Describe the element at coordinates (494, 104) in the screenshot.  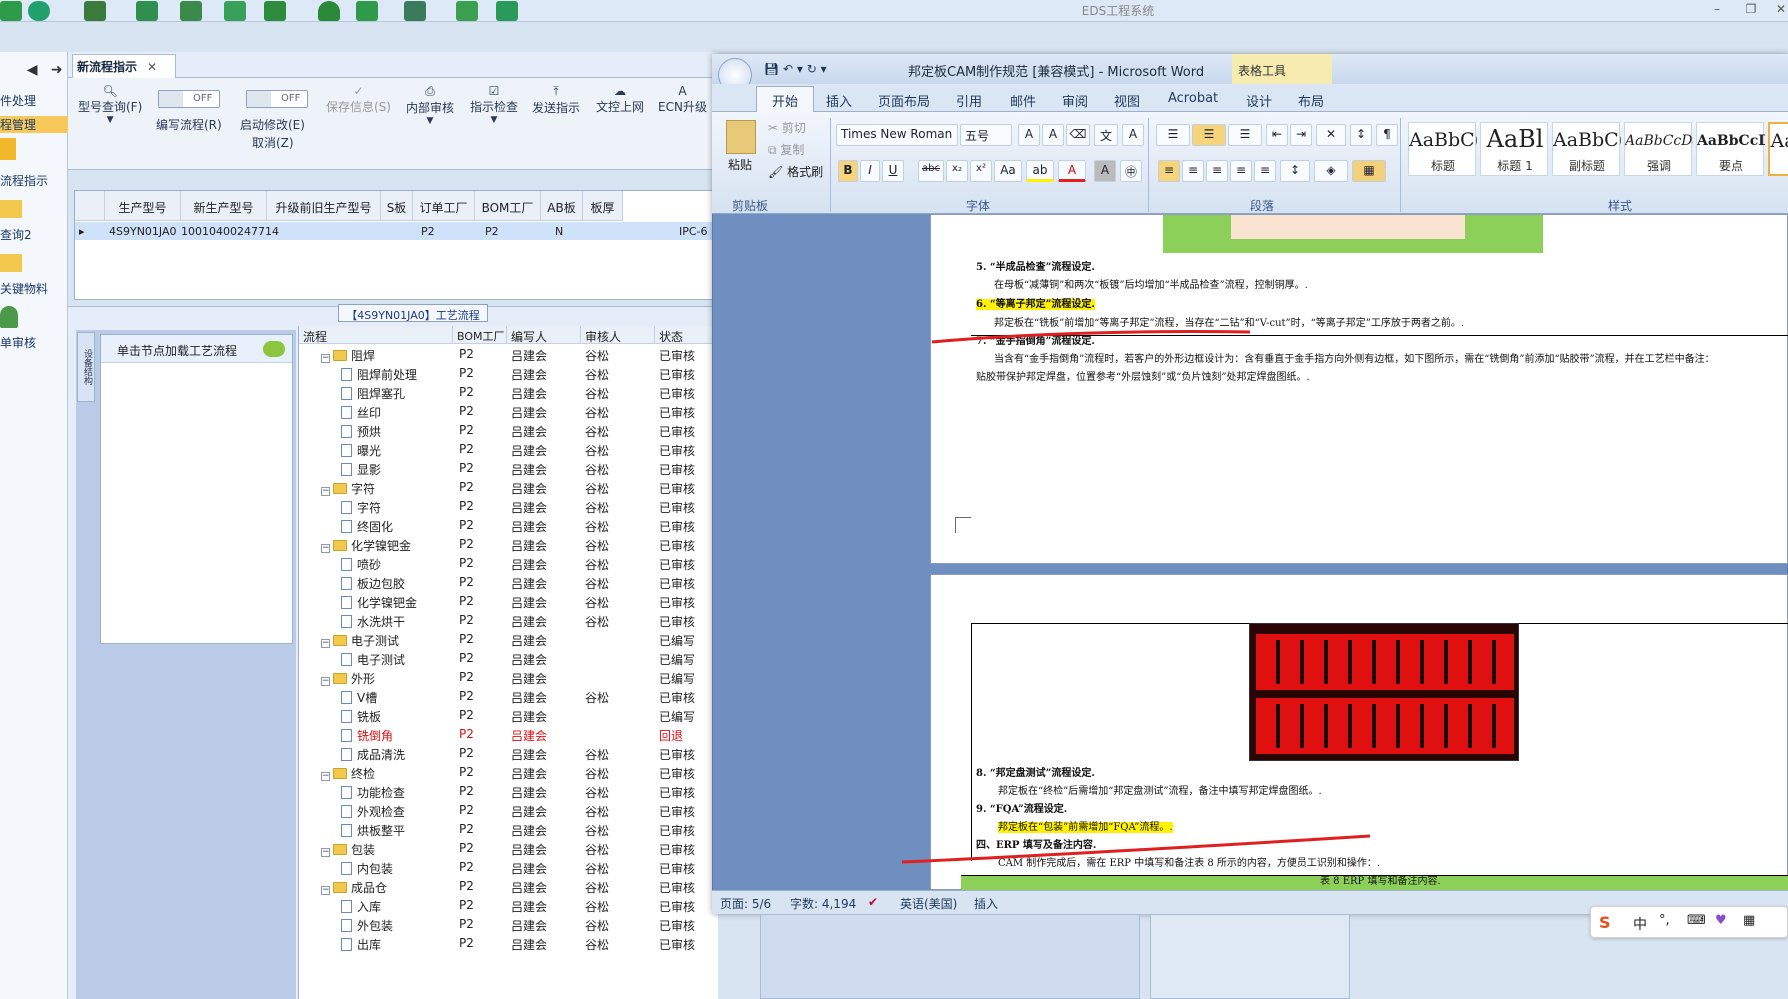
I see `check-button: ☑ 指示检查 ▼` at that location.